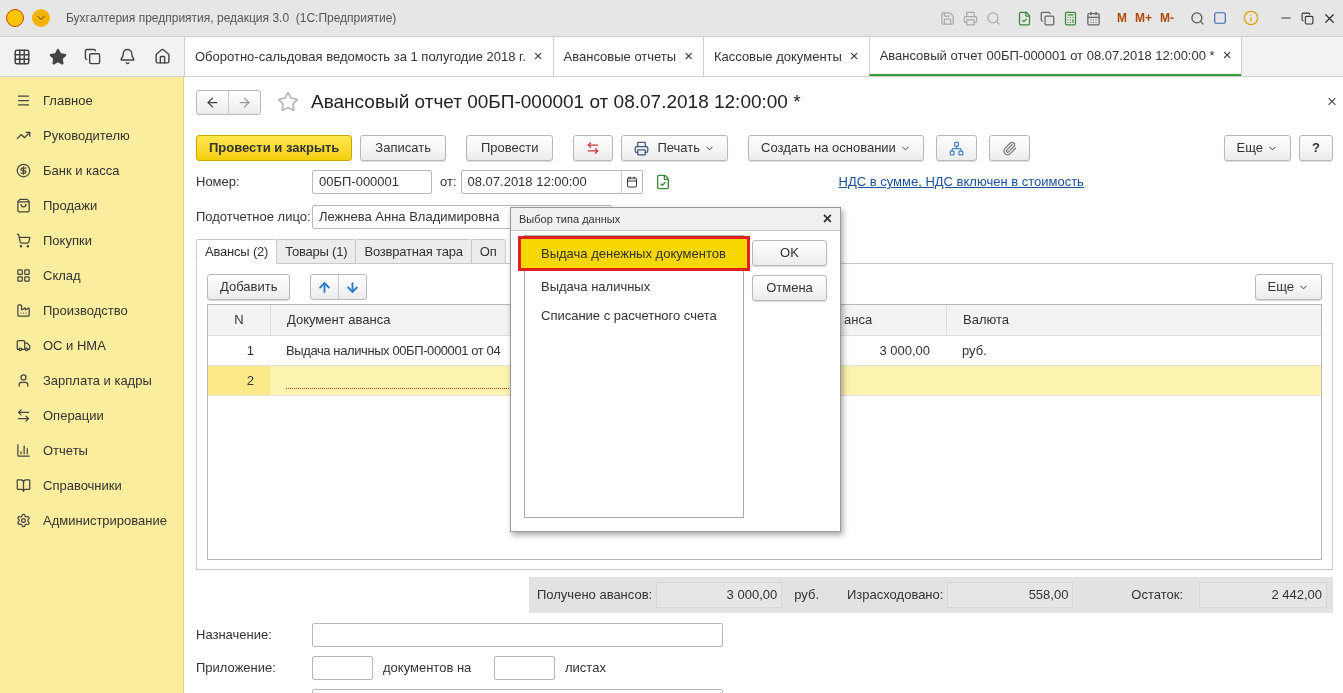  Describe the element at coordinates (212, 102) in the screenshot. I see `back-icon` at that location.